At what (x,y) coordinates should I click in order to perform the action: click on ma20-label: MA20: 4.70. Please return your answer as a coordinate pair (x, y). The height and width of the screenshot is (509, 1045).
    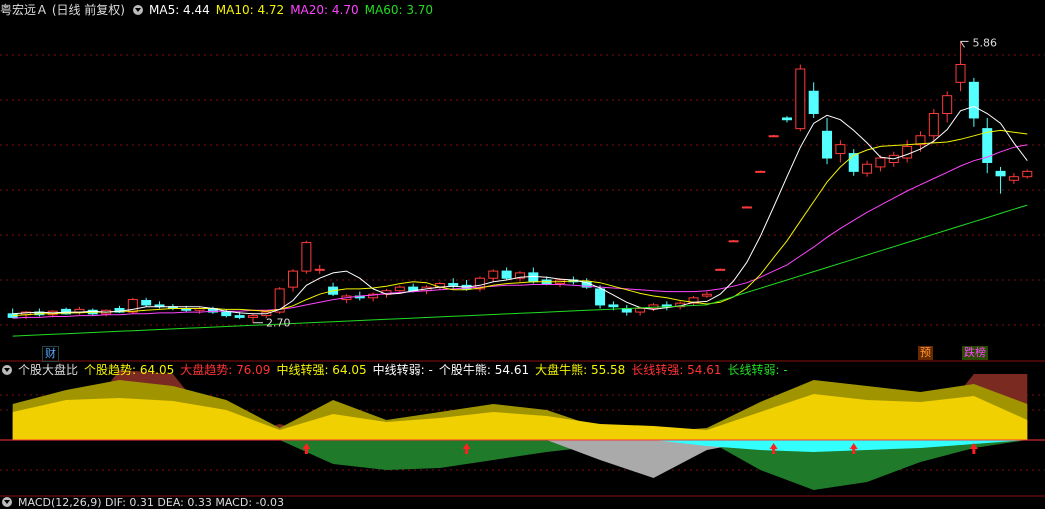
    Looking at the image, I should click on (324, 10).